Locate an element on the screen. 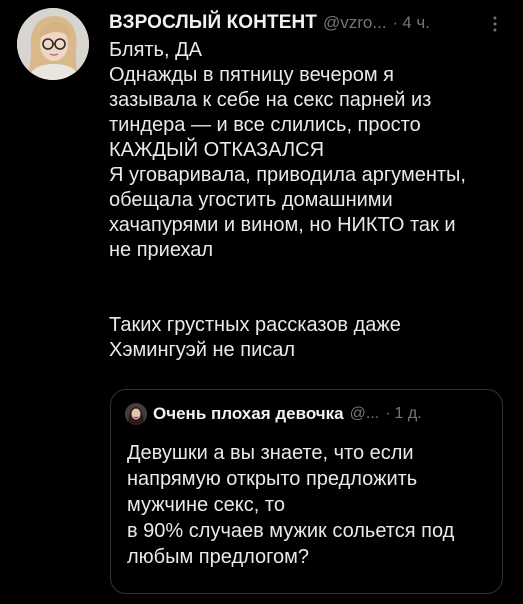 This screenshot has width=523, height=604. quoted-author-name: Очень плохая девочка is located at coordinates (248, 413).